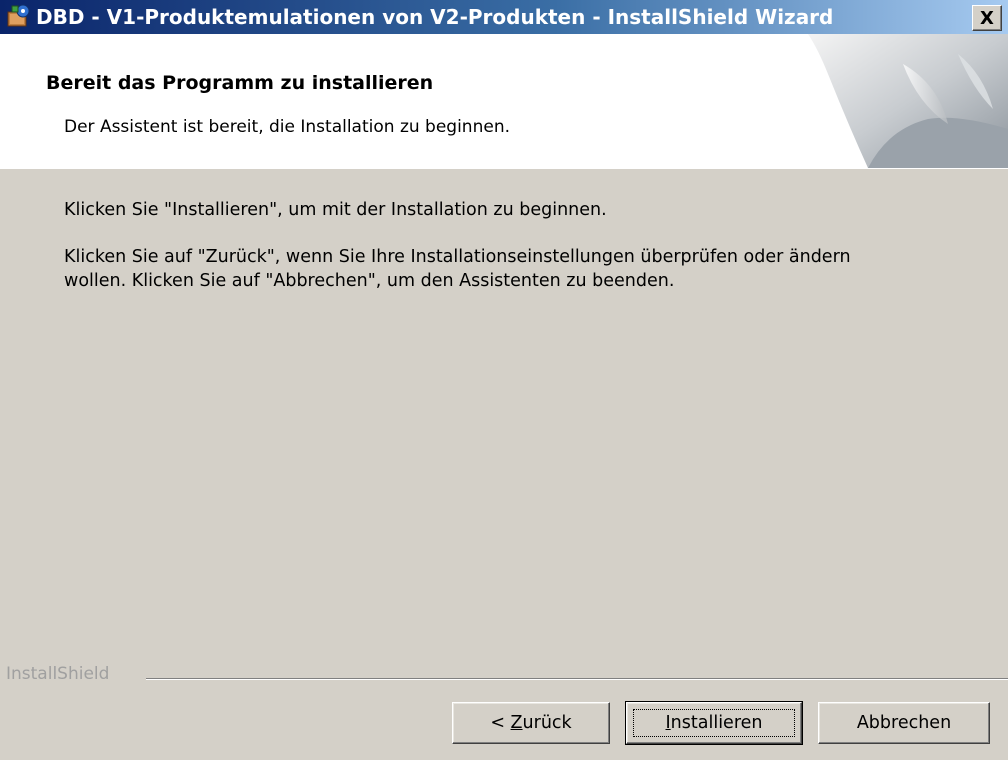 The height and width of the screenshot is (760, 1008). What do you see at coordinates (908, 101) in the screenshot?
I see `paper-curl-graphic` at bounding box center [908, 101].